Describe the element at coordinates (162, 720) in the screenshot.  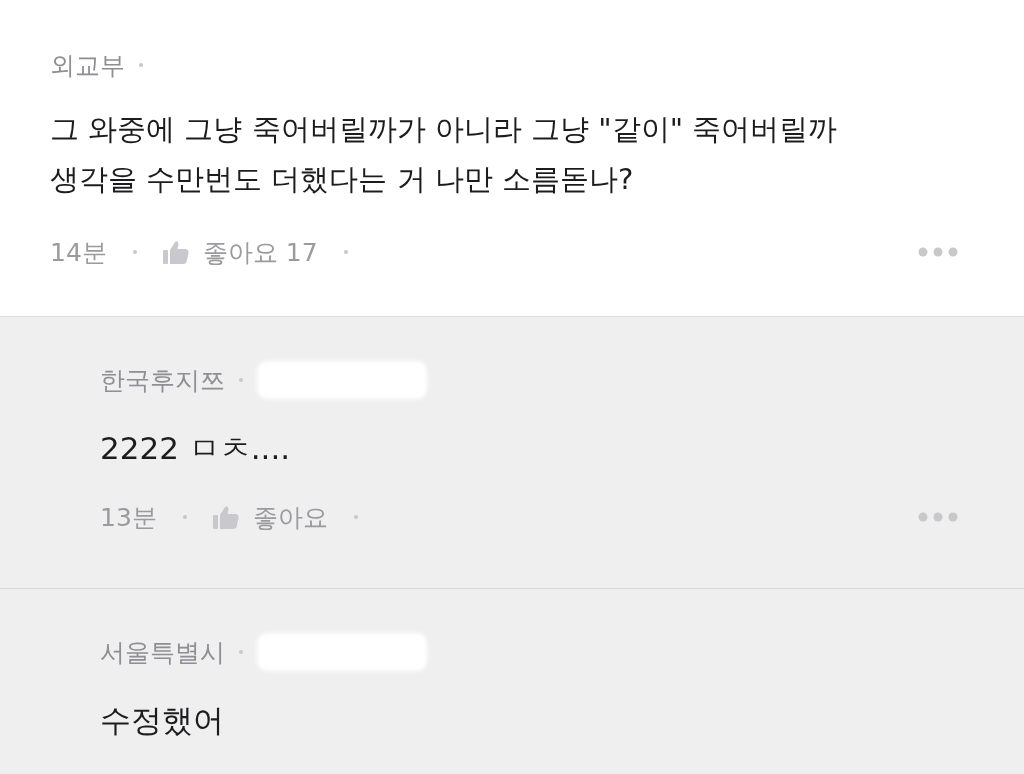
I see `comment-text: 수정했어` at that location.